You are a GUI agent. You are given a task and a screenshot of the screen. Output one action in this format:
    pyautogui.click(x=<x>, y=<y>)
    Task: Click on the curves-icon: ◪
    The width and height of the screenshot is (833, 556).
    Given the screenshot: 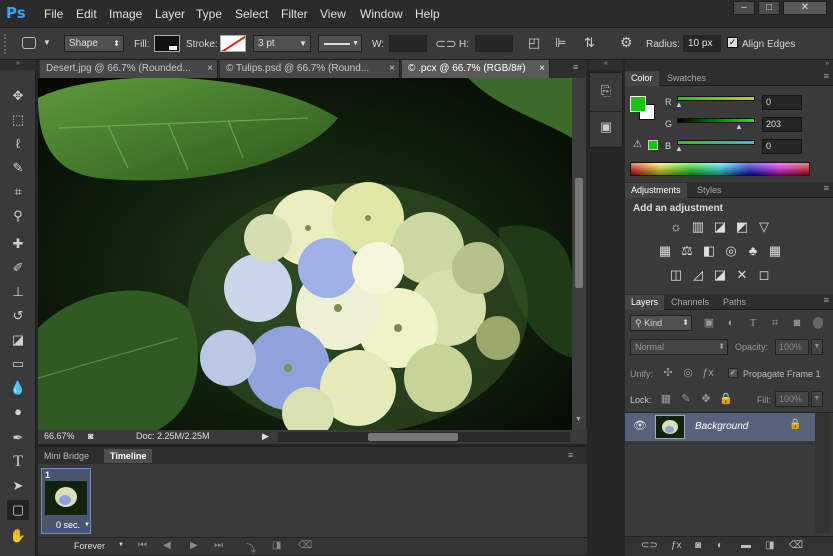 What is the action you would take?
    pyautogui.click(x=720, y=227)
    